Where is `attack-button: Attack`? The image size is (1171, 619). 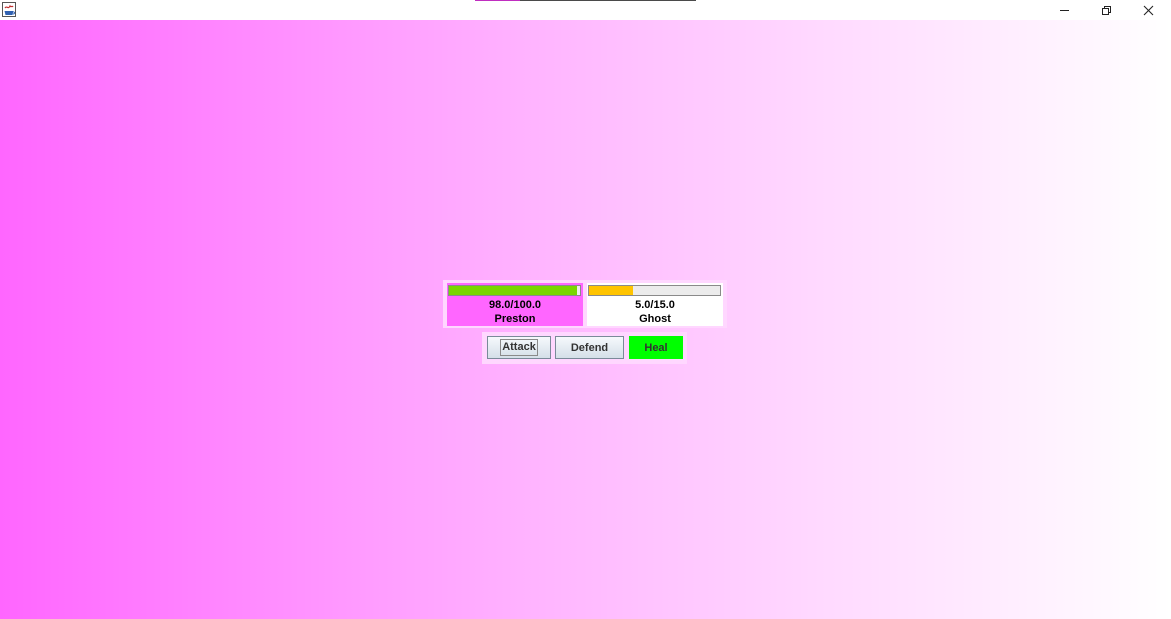 attack-button: Attack is located at coordinates (519, 347).